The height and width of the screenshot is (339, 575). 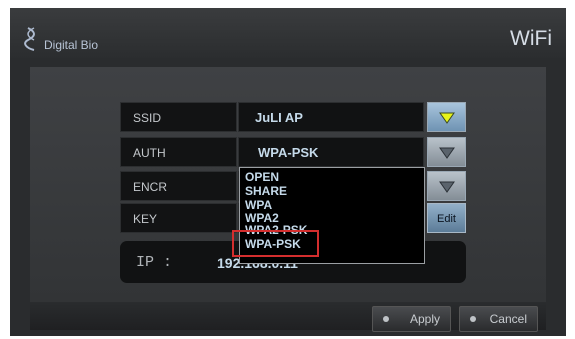 I want to click on selection-highlight-box, so click(x=275, y=243).